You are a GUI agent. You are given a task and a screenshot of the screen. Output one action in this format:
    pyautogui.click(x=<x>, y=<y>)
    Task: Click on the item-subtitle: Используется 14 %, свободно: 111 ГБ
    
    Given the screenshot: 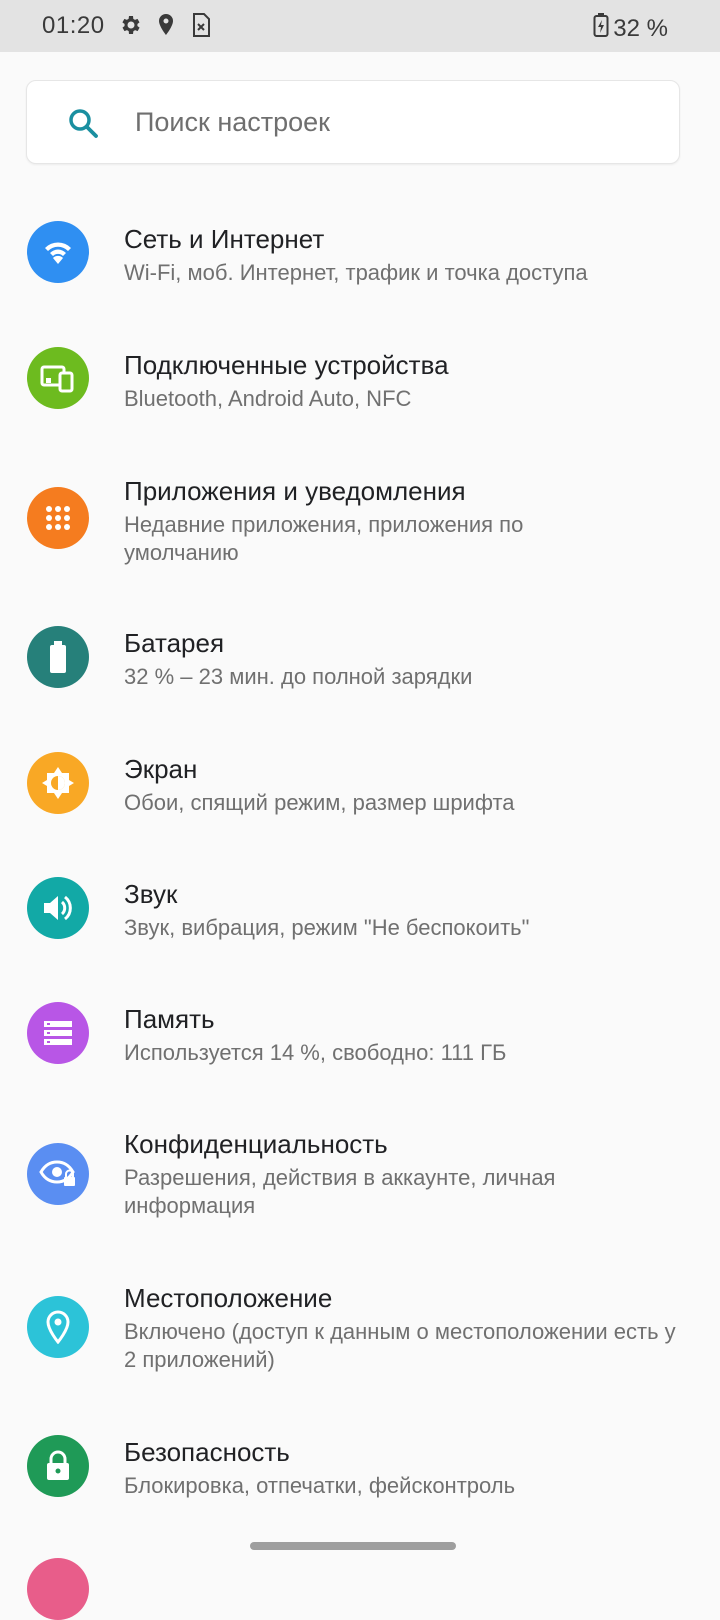 What is the action you would take?
    pyautogui.click(x=315, y=1052)
    